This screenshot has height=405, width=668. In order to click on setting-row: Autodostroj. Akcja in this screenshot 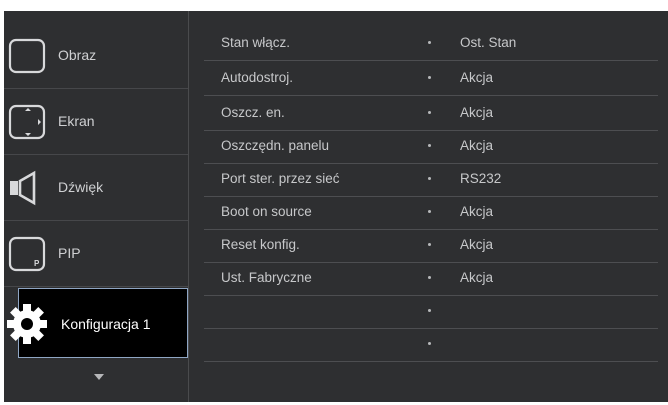, I will do `click(431, 78)`.